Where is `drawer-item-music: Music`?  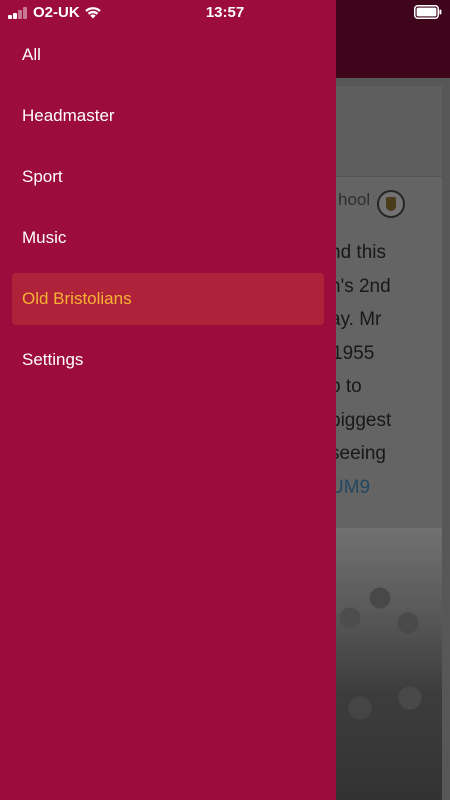 drawer-item-music: Music is located at coordinates (168, 238).